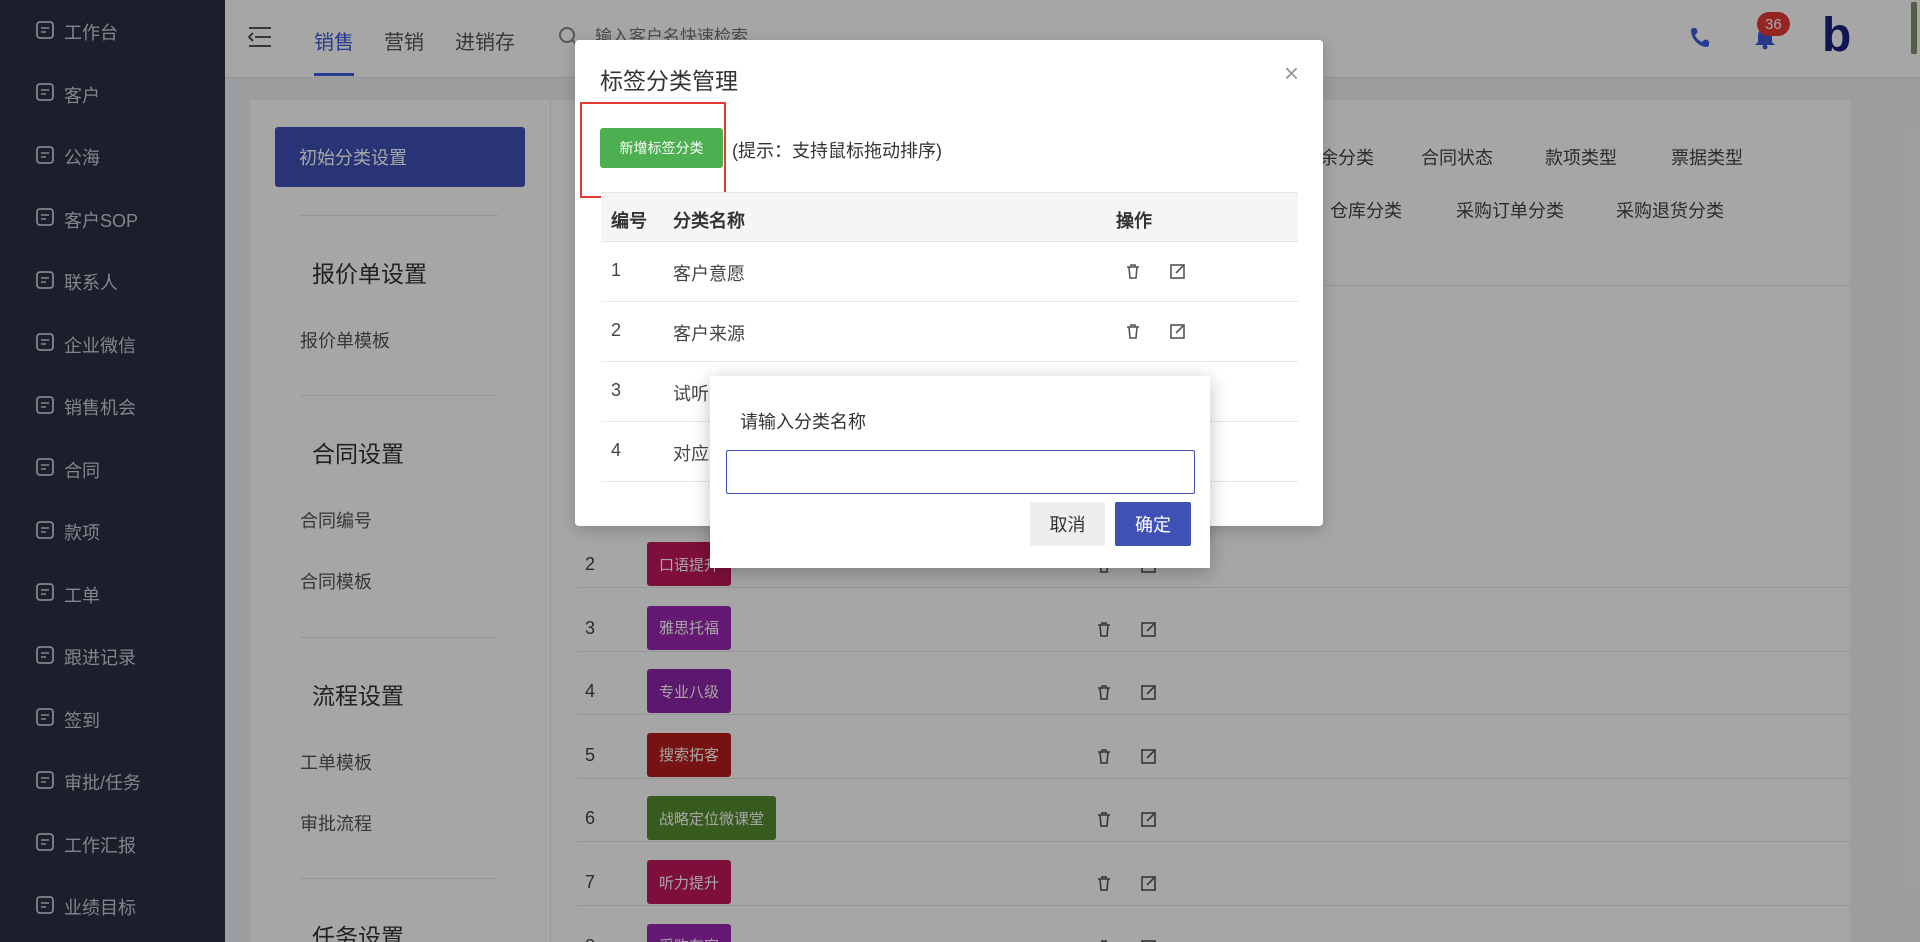 This screenshot has width=1920, height=942. I want to click on close-icon: ×, so click(1291, 73).